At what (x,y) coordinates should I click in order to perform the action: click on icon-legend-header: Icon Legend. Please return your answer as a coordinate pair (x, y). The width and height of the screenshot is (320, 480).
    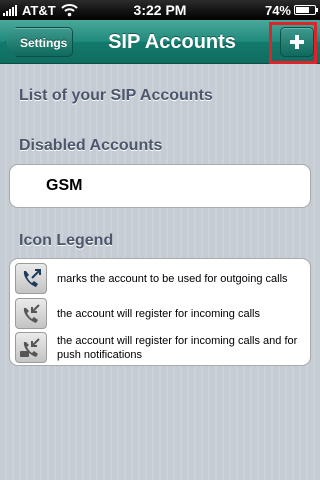
    Looking at the image, I should click on (66, 240).